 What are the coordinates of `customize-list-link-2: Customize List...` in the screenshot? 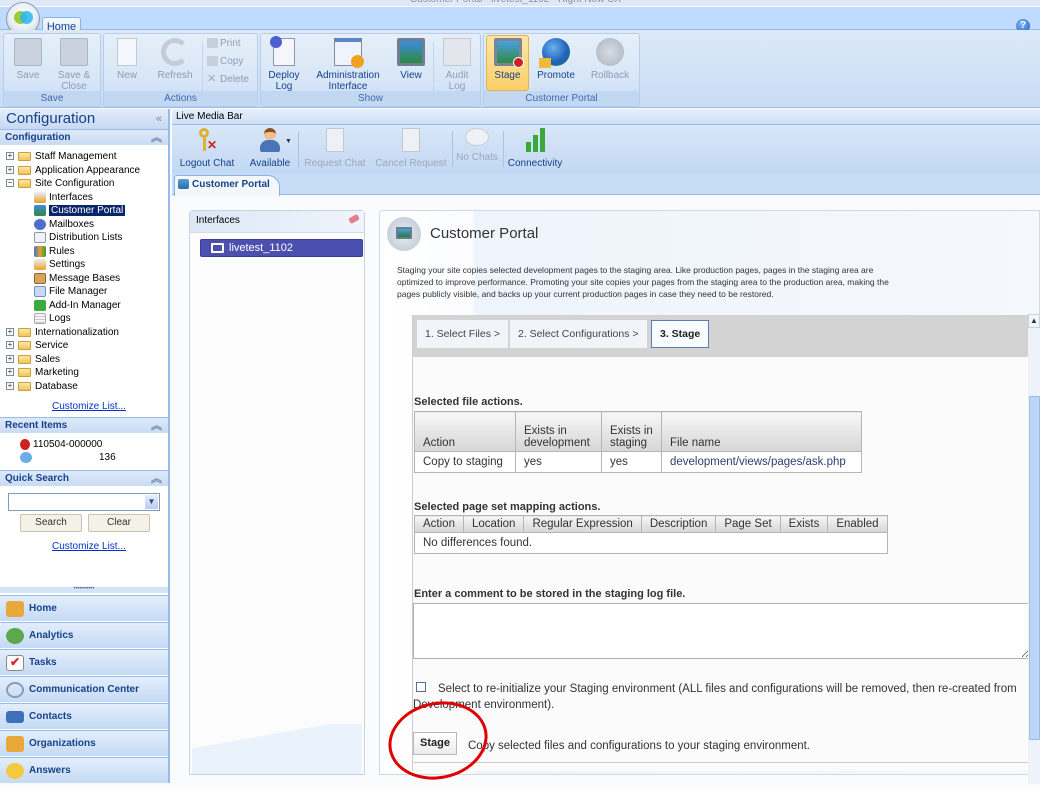 It's located at (89, 546).